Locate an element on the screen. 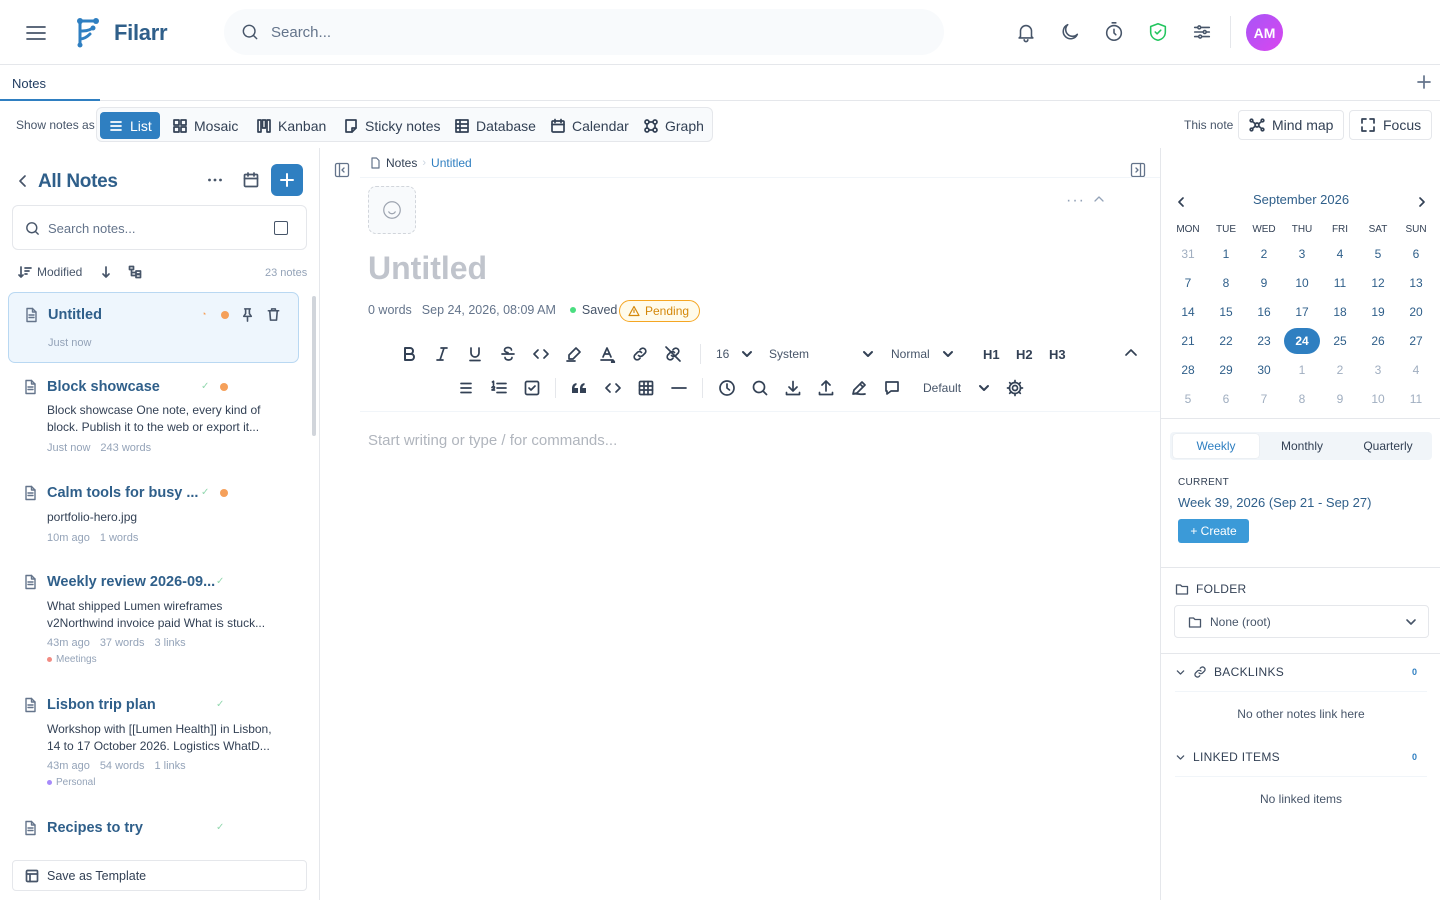  more-options-icon is located at coordinates (215, 180).